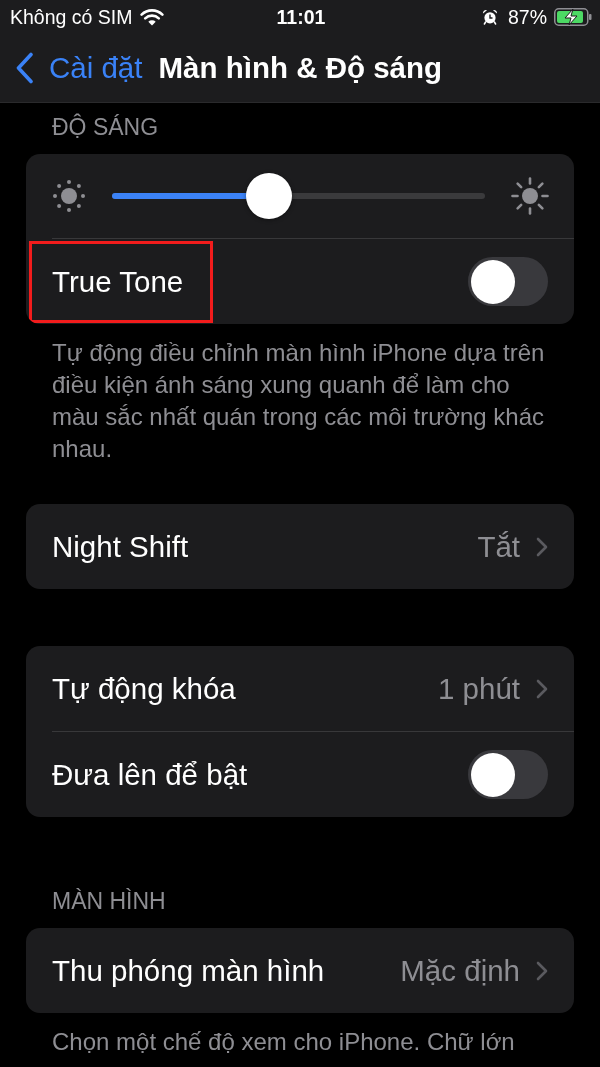  Describe the element at coordinates (478, 688) in the screenshot. I see `row-value: 1 phút` at that location.